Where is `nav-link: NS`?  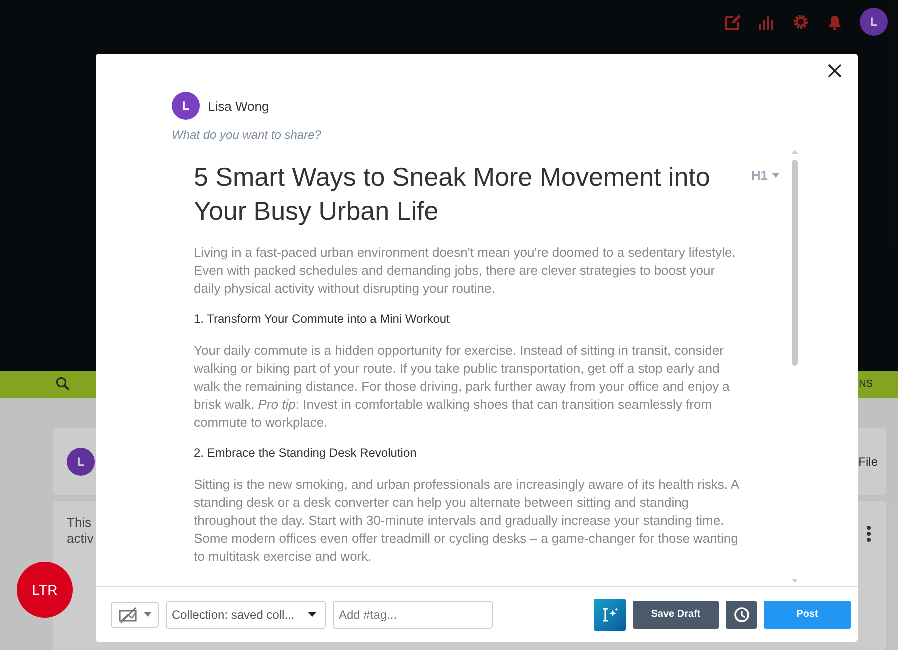
nav-link: NS is located at coordinates (866, 384).